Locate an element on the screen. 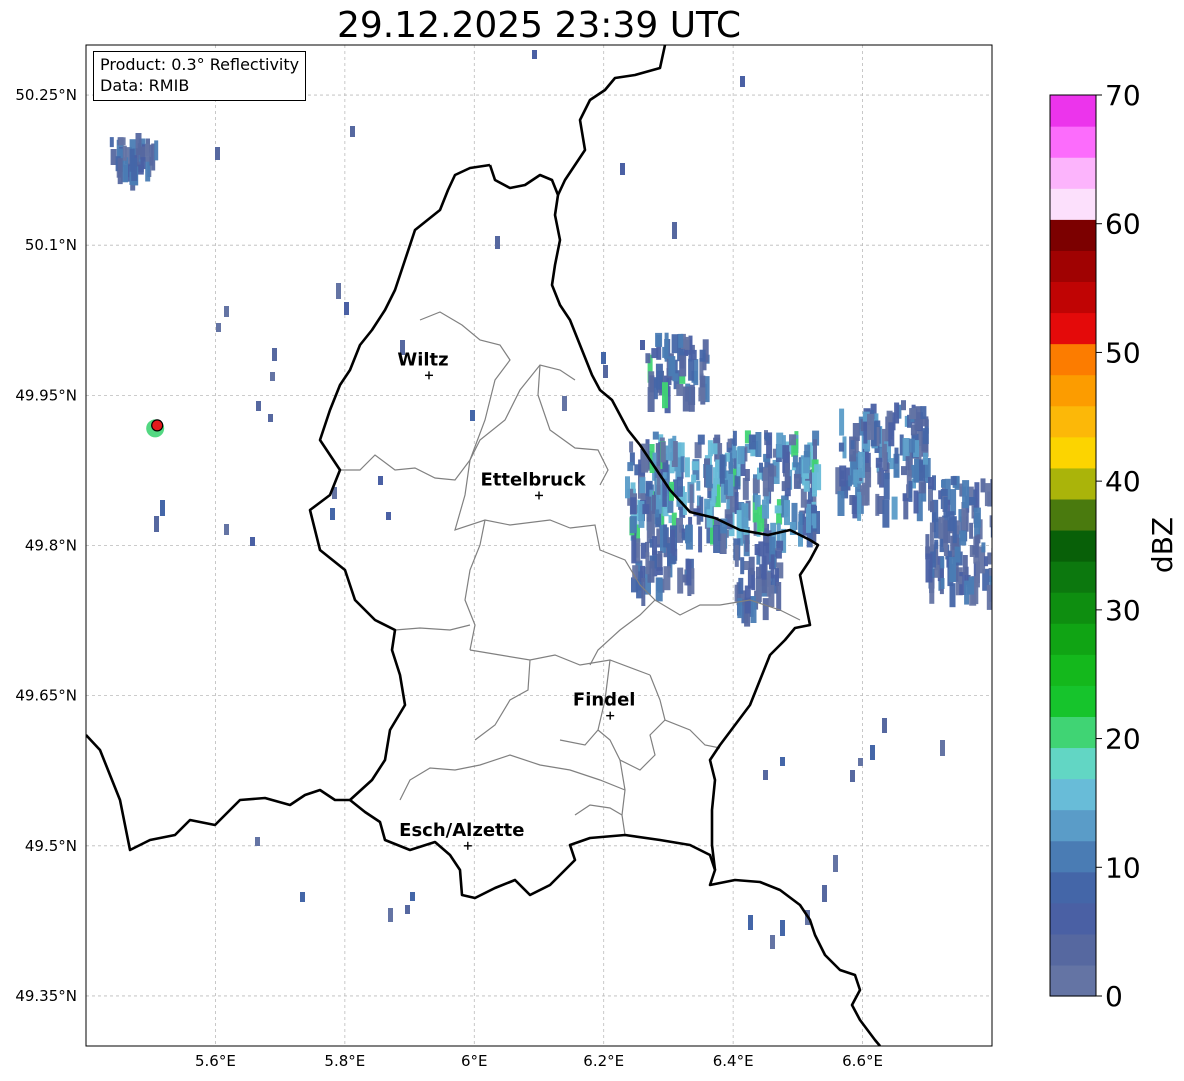 This screenshot has width=1184, height=1081. lon-tick-label: 5.6°E is located at coordinates (215, 1061).